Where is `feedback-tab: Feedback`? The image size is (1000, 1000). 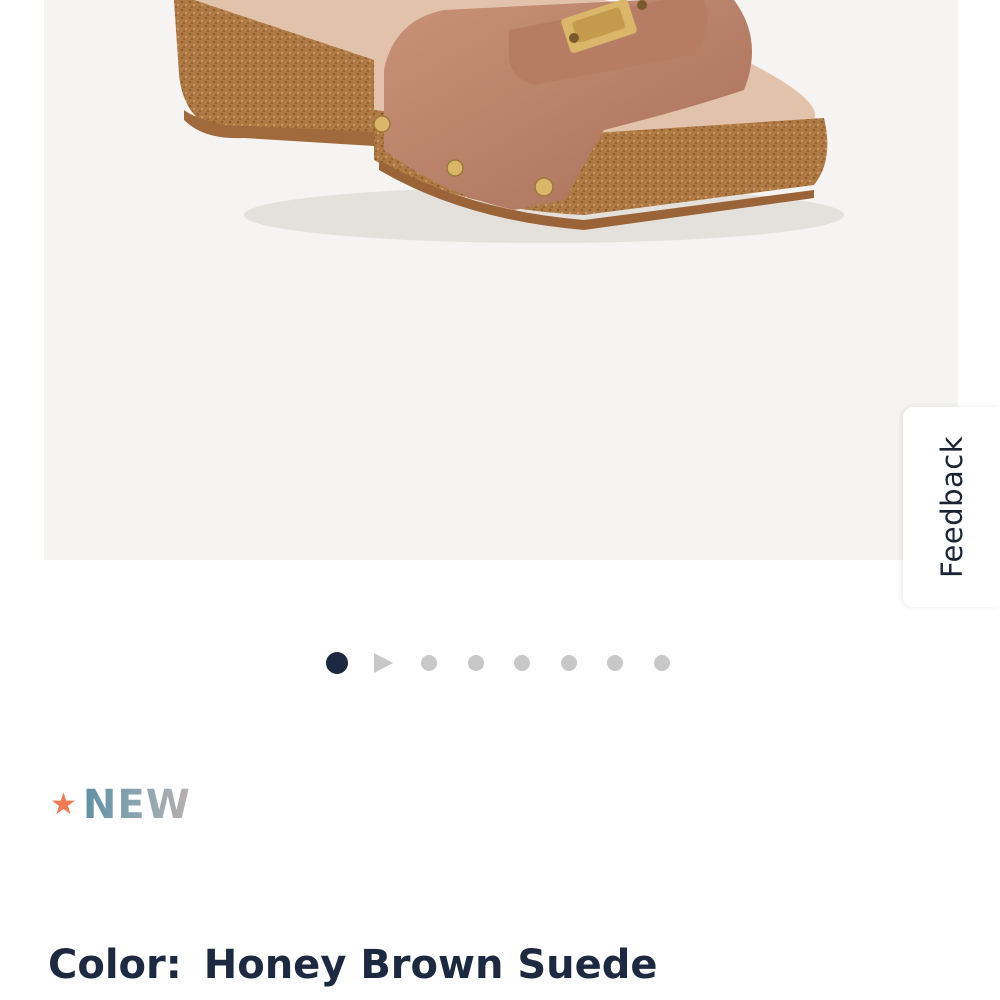
feedback-tab: Feedback is located at coordinates (951, 507).